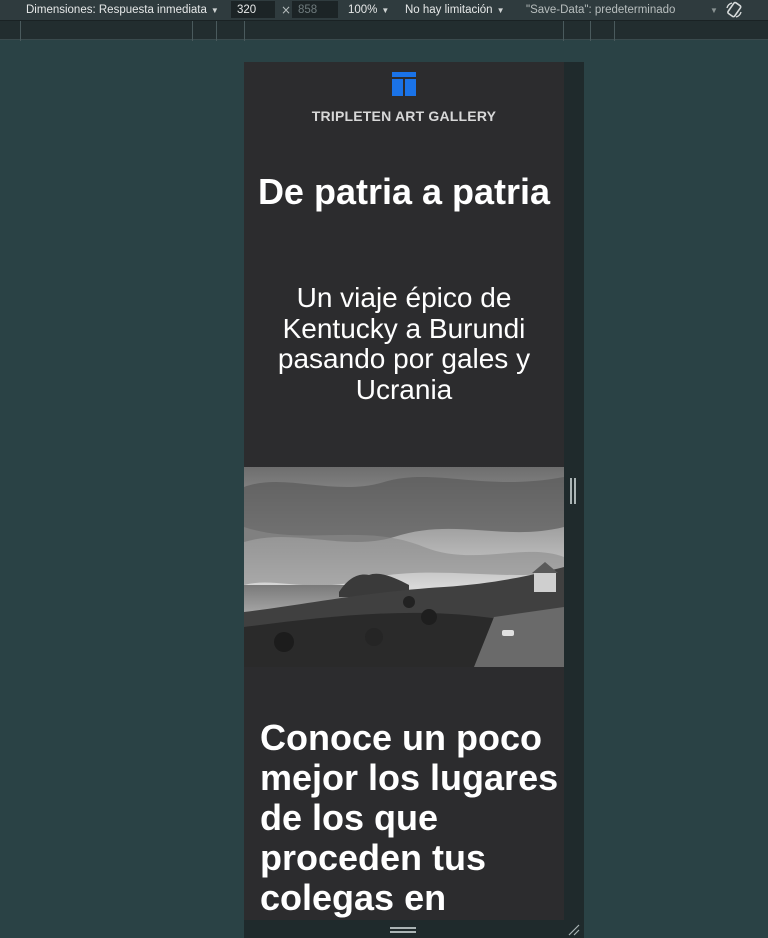  I want to click on throttling-dropdown: No hay limitación ▼, so click(455, 10).